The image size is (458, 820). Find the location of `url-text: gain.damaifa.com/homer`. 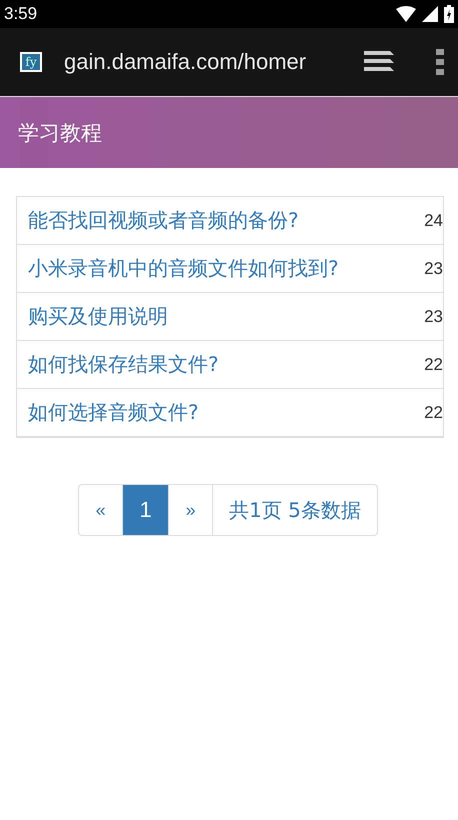

url-text: gain.damaifa.com/homer is located at coordinates (214, 62).